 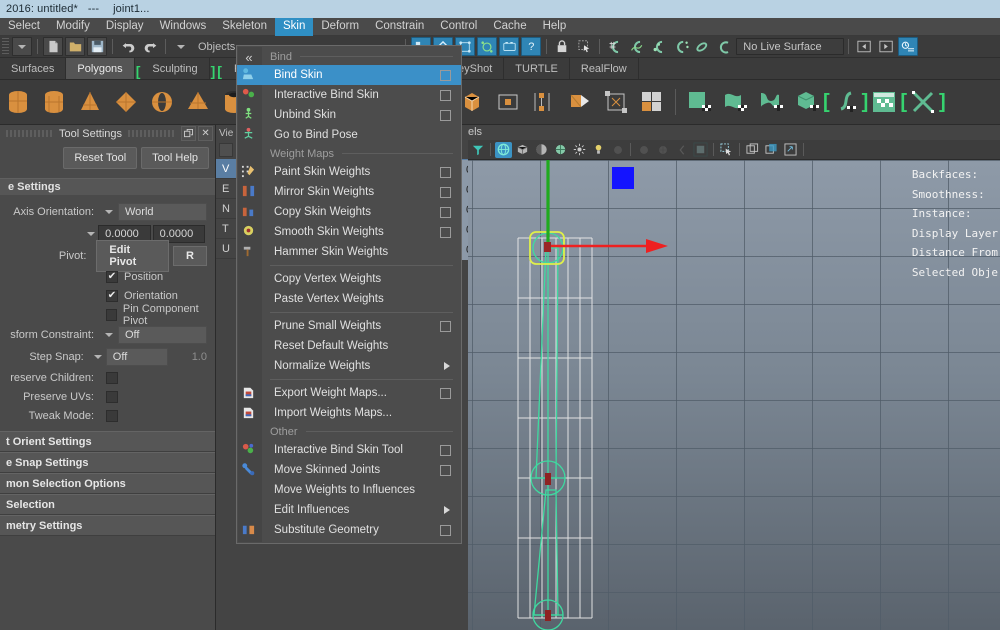 What do you see at coordinates (615, 46) in the screenshot?
I see `snap-grid-icon` at bounding box center [615, 46].